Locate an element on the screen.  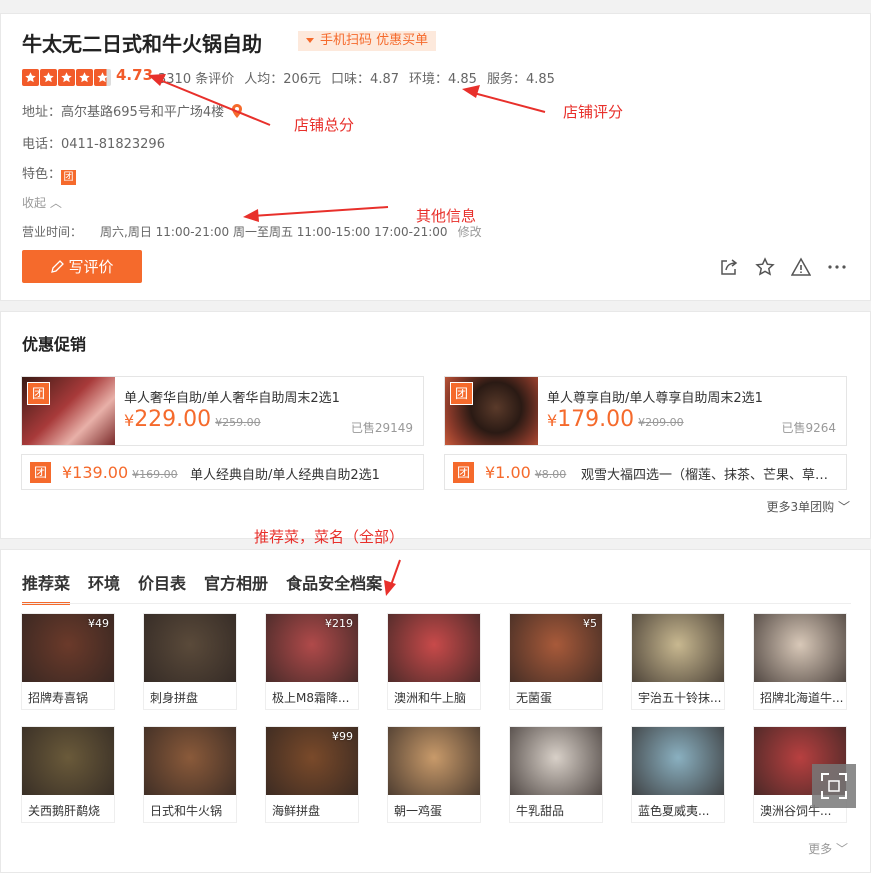
dish-item: 刺身拼盘 is located at coordinates (190, 661).